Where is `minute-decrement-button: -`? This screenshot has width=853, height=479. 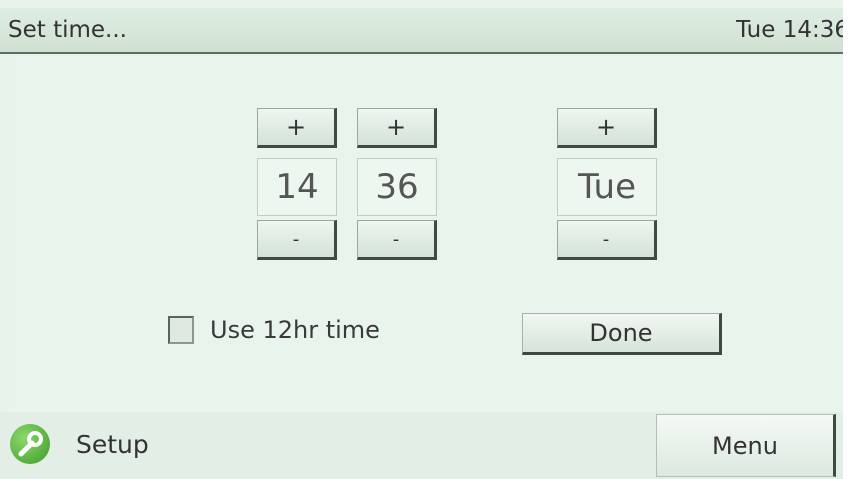
minute-decrement-button: - is located at coordinates (397, 240).